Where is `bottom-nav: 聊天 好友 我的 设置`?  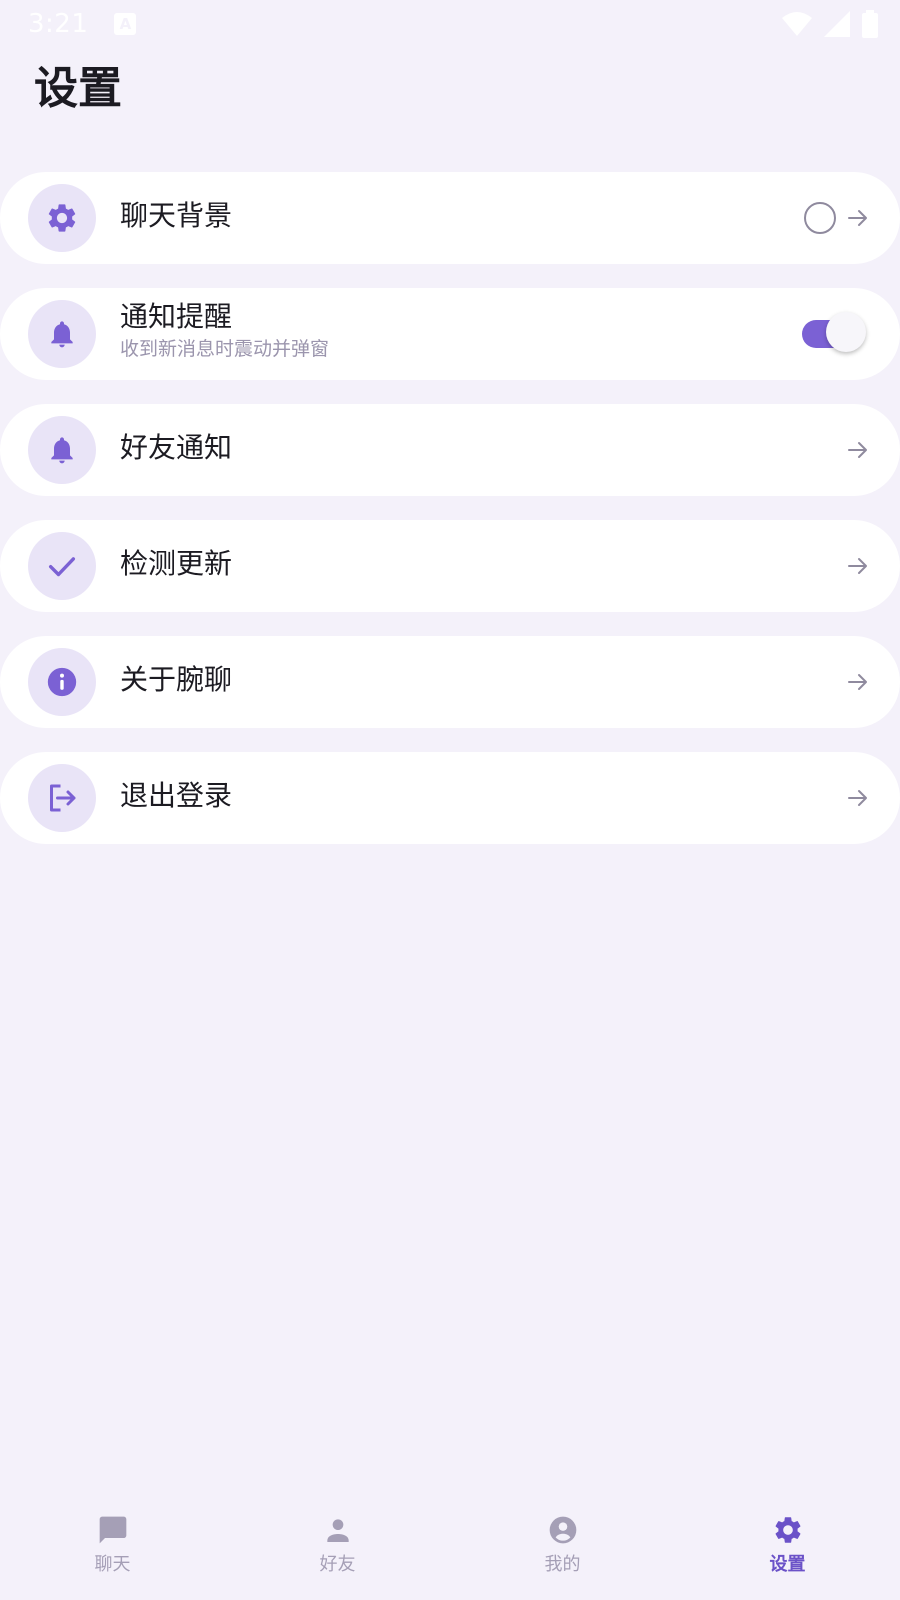 bottom-nav: 聊天 好友 我的 设置 is located at coordinates (450, 1550).